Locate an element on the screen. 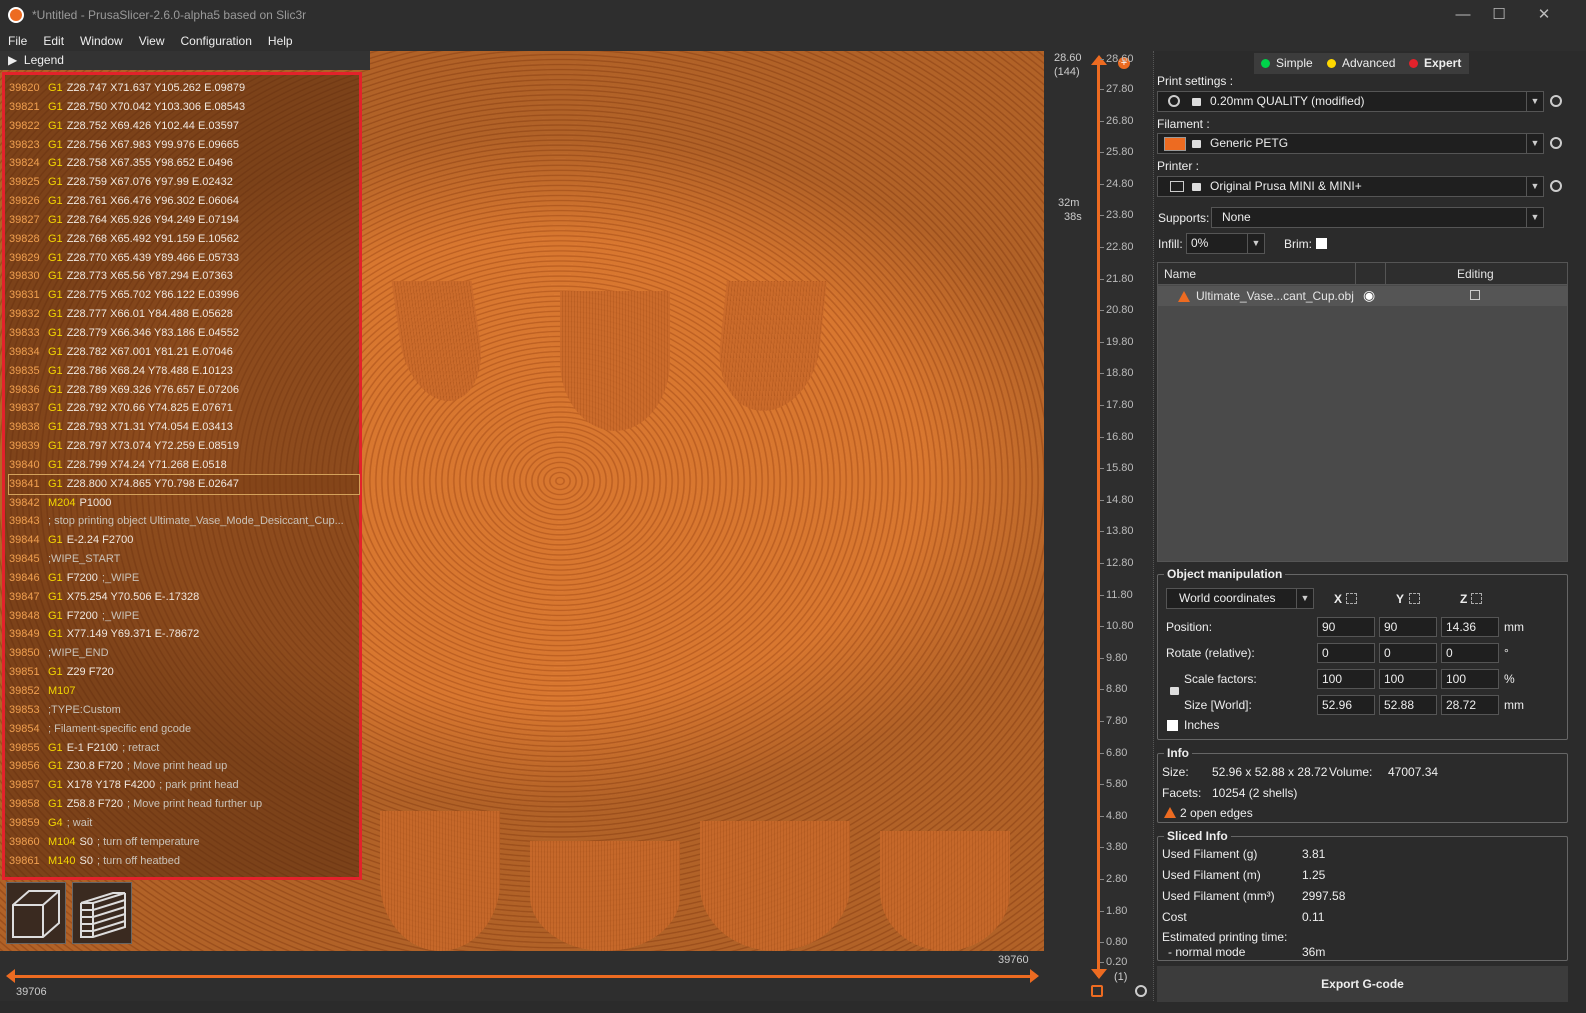 This screenshot has height=1013, width=1586. 3d-view-icon is located at coordinates (36, 913).